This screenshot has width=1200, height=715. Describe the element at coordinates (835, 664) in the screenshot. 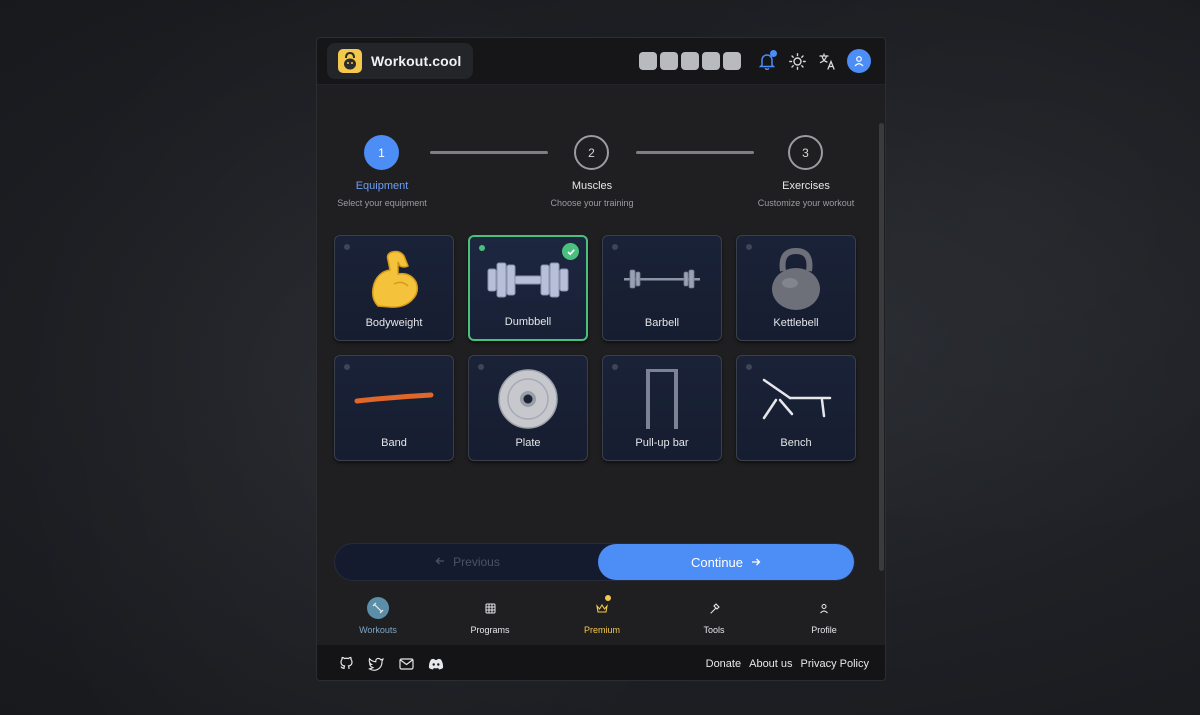

I see `privacy-policy-link: Privacy Policy` at that location.